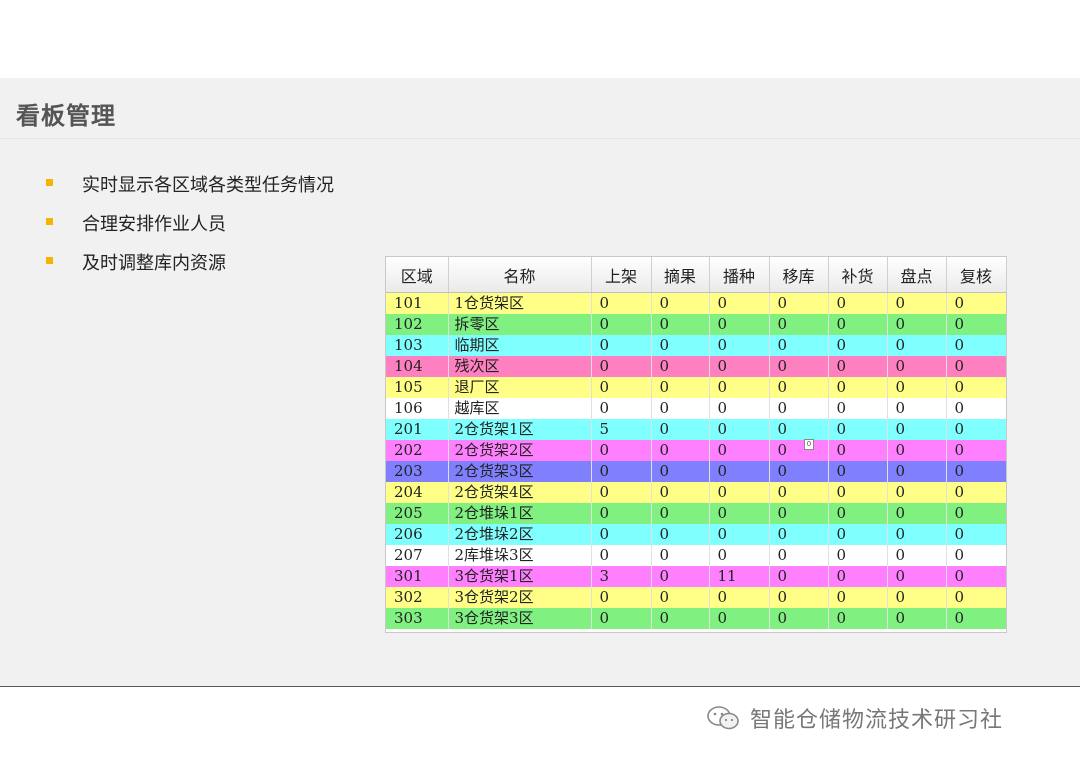 This screenshot has width=1080, height=764. Describe the element at coordinates (417, 450) in the screenshot. I see `cell-zone: 202` at that location.